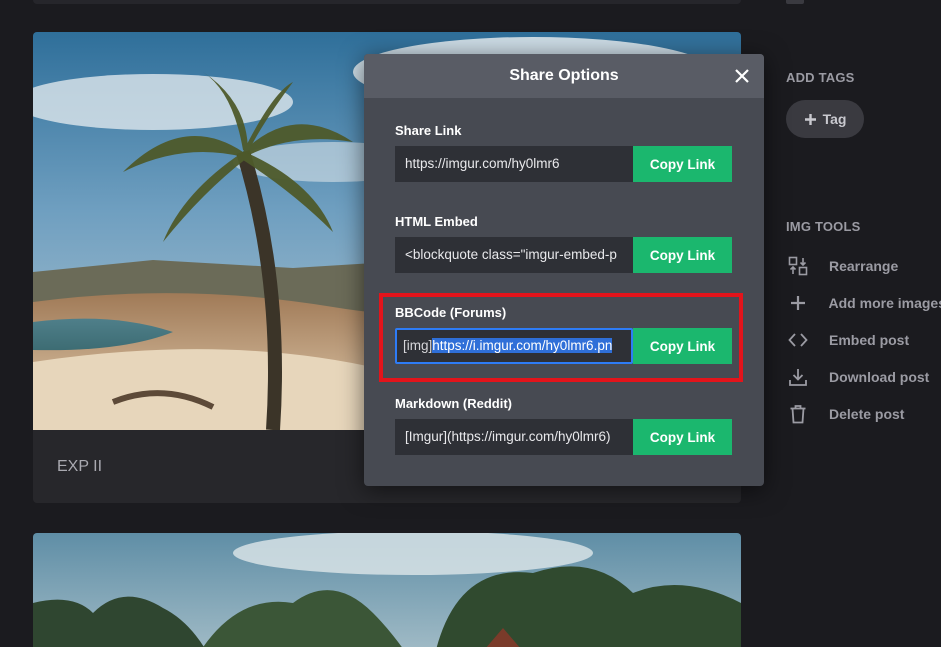 This screenshot has height=647, width=941. Describe the element at coordinates (834, 119) in the screenshot. I see `tag-button-label: Tag` at that location.